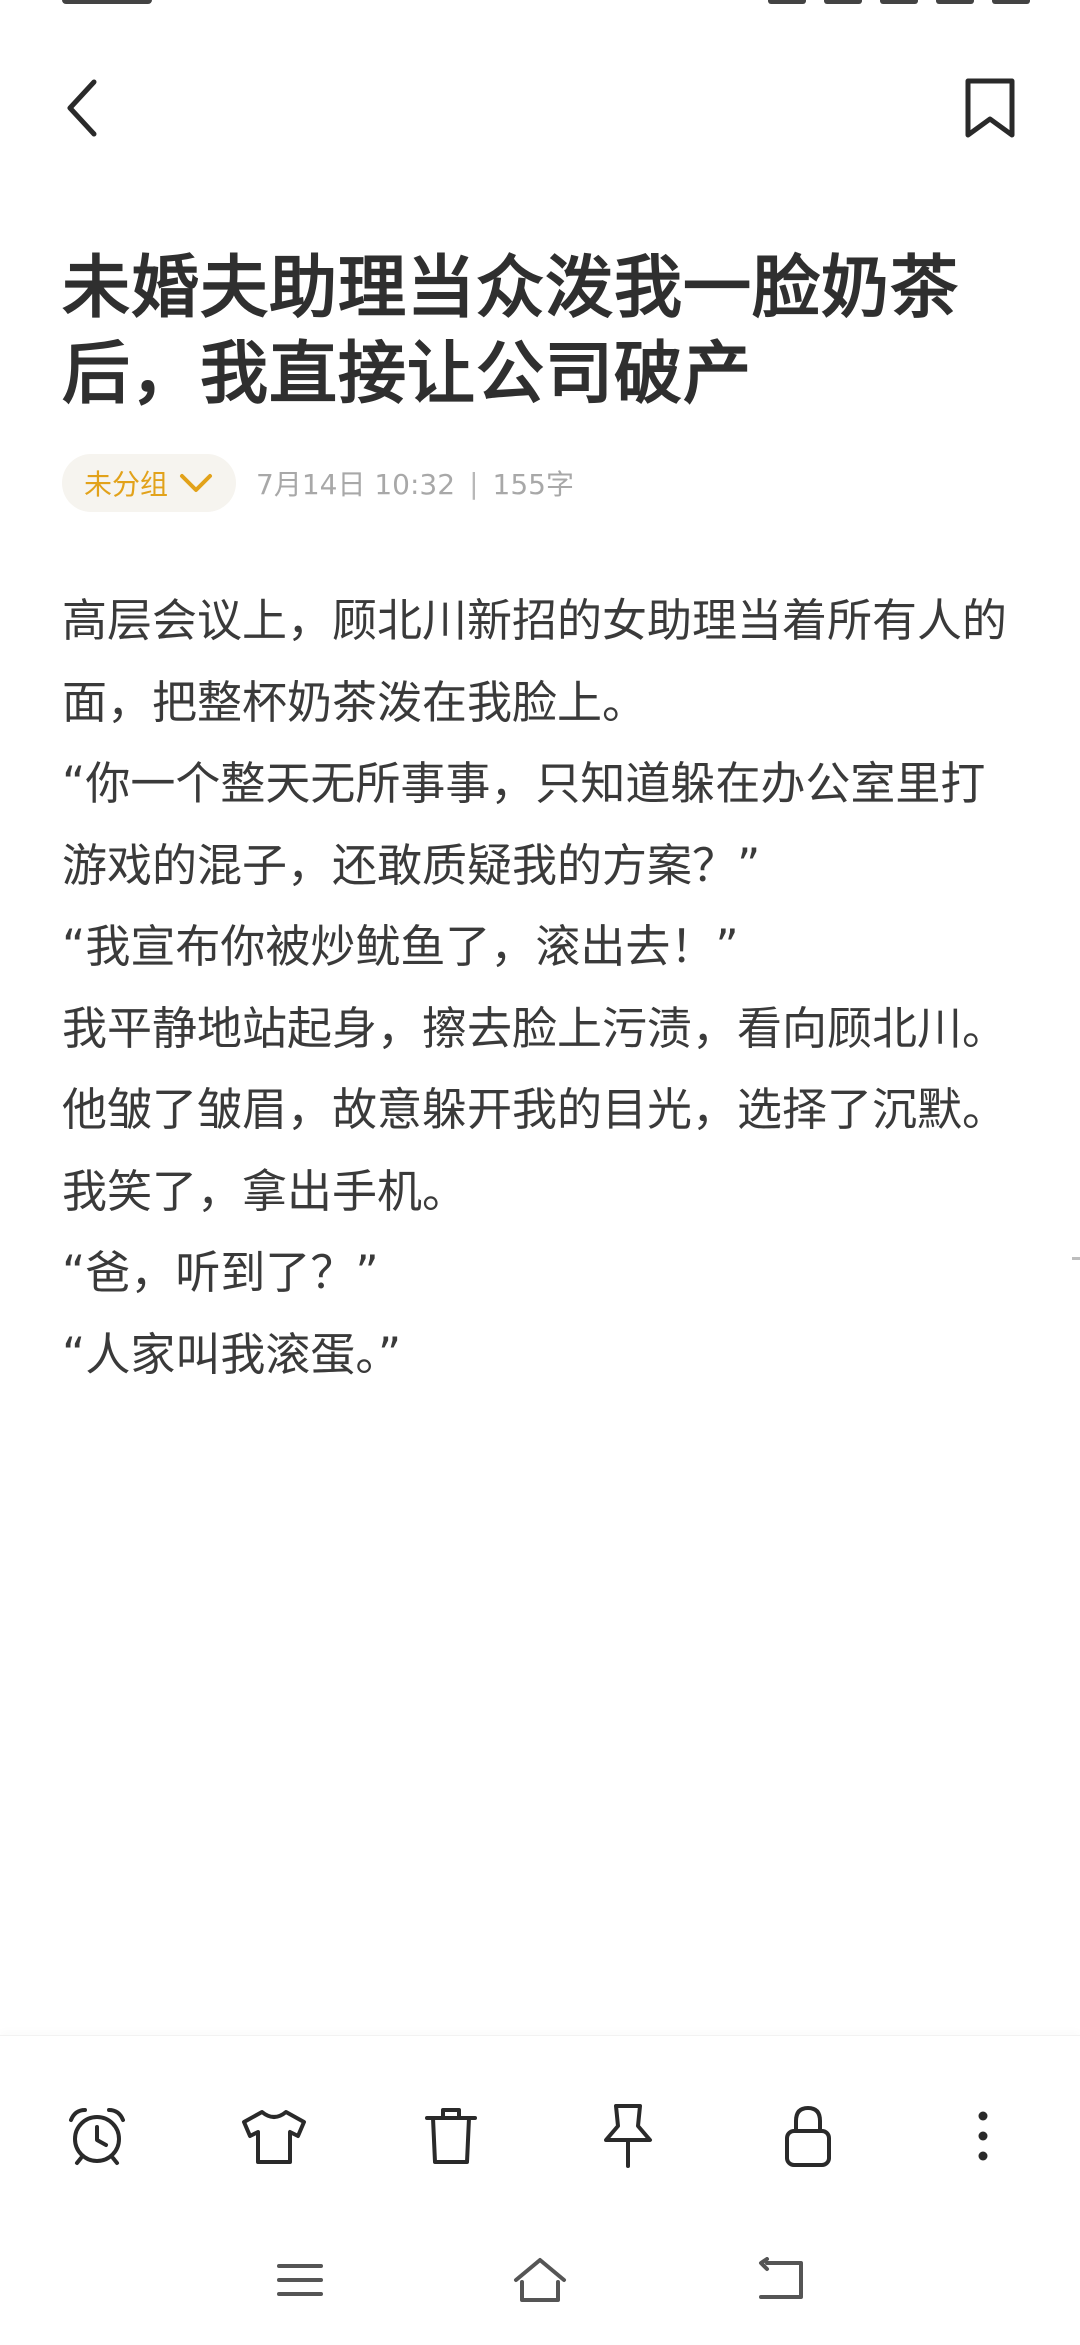 This screenshot has width=1080, height=2345. Describe the element at coordinates (220, 1272) in the screenshot. I see `note-paragraph: “爸，听到了？”` at that location.